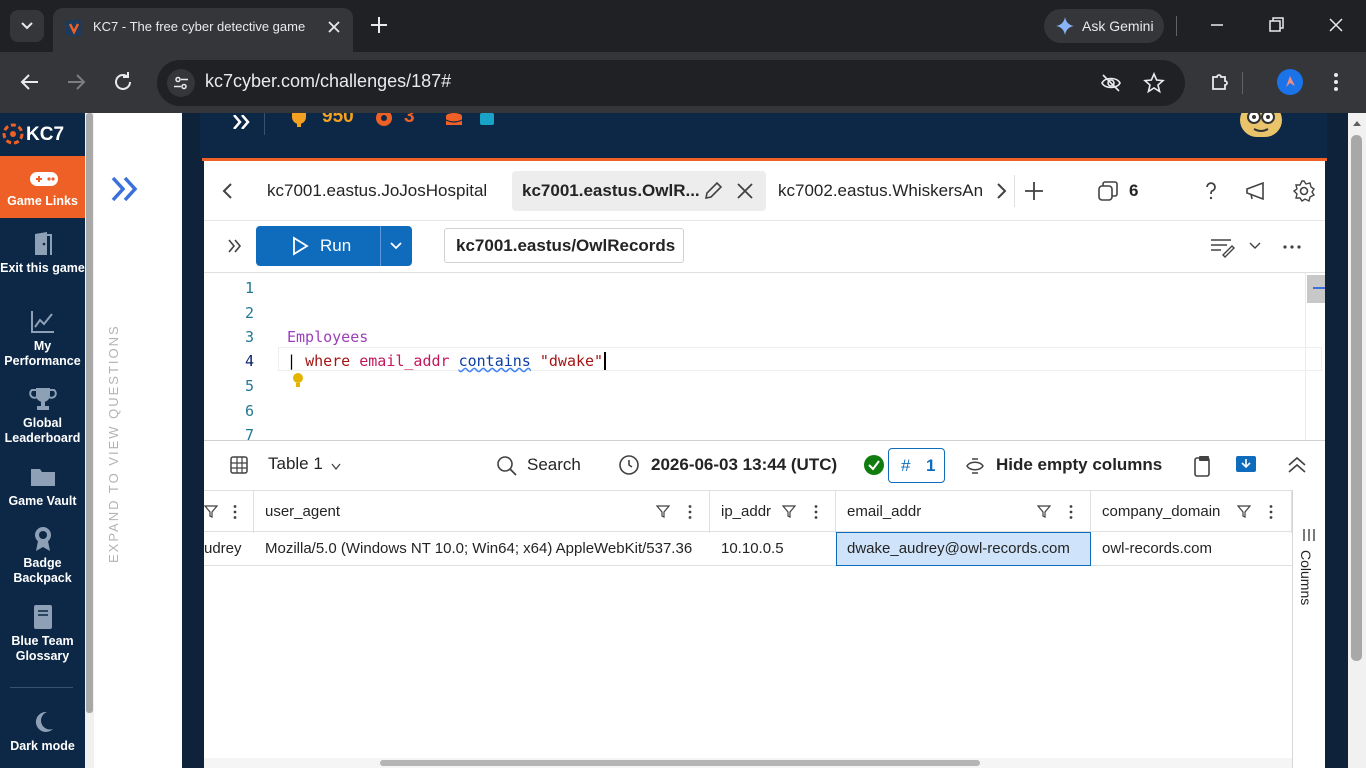  What do you see at coordinates (963, 549) in the screenshot?
I see `cell-email-addr: dwake_audrey@owl-records.com` at bounding box center [963, 549].